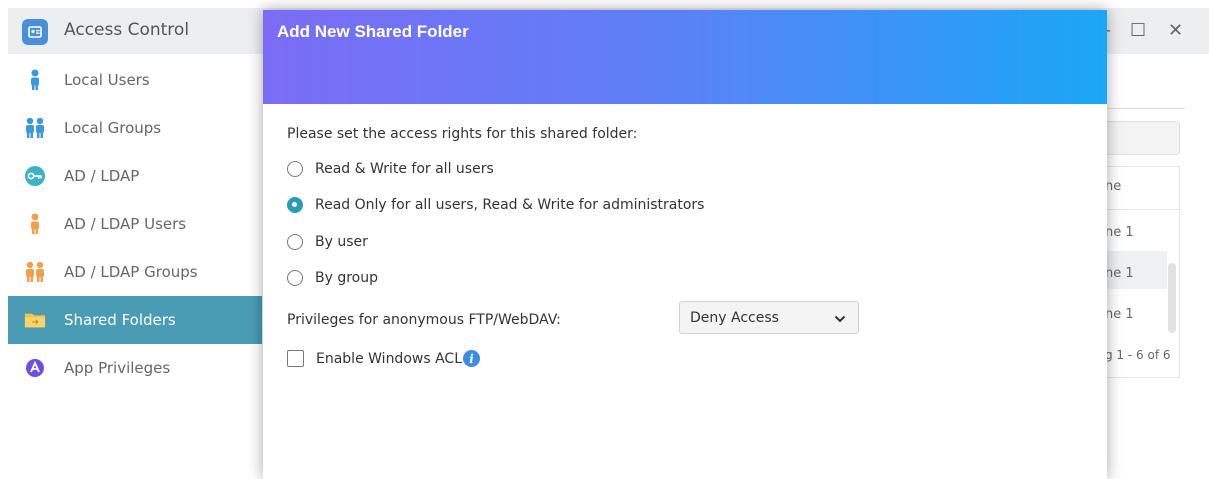 The image size is (1209, 479). I want to click on close-button: ✕, so click(1175, 30).